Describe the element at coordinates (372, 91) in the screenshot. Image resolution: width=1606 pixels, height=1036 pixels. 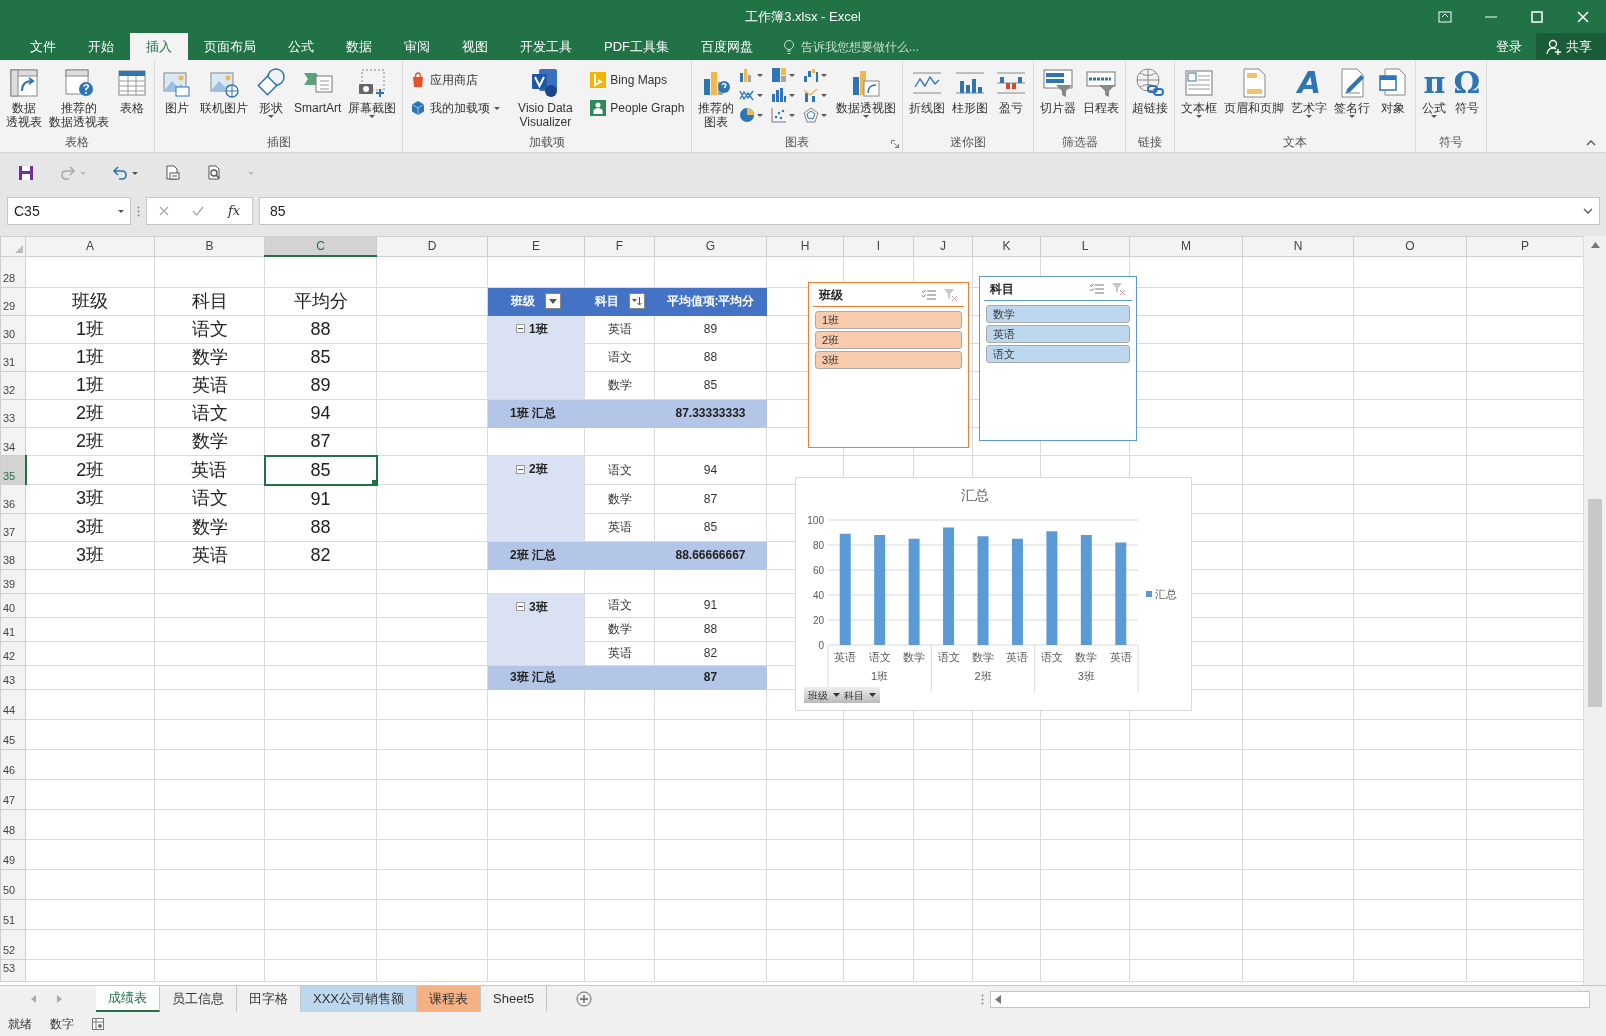
I see `ribbon-button: 屏幕截图` at that location.